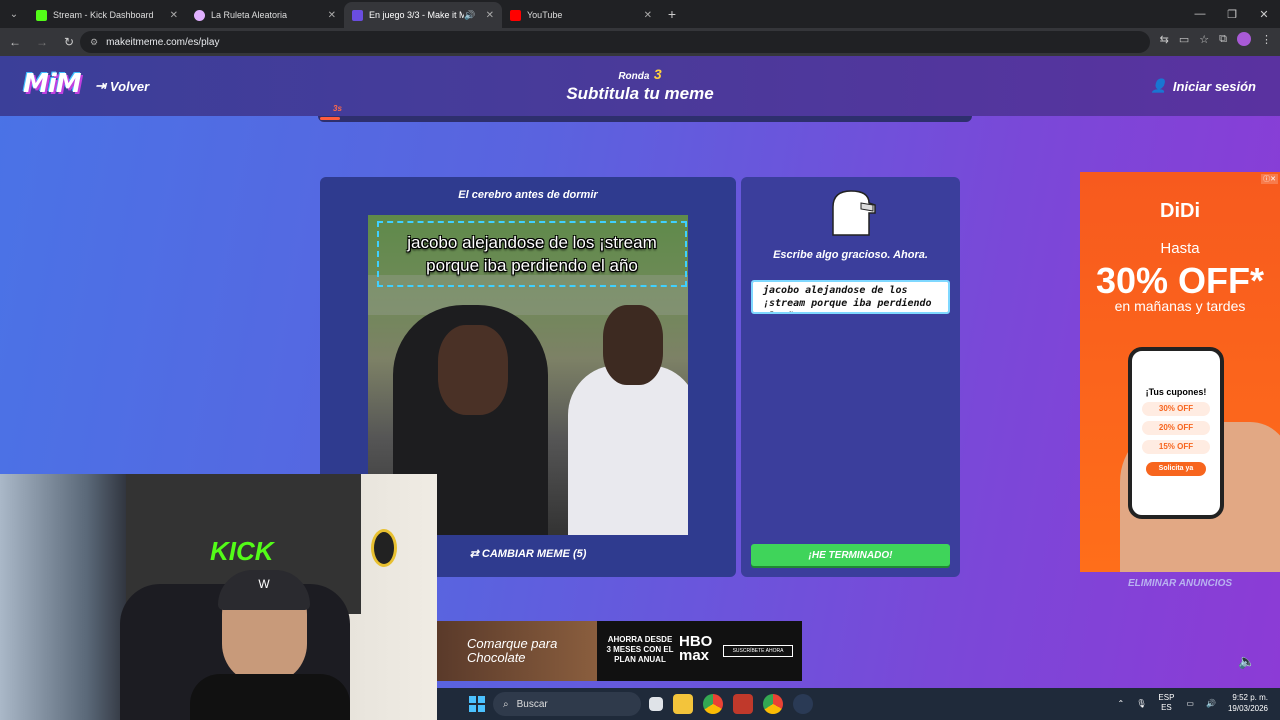  Describe the element at coordinates (15, 42) in the screenshot. I see `back-icon: ←` at that location.